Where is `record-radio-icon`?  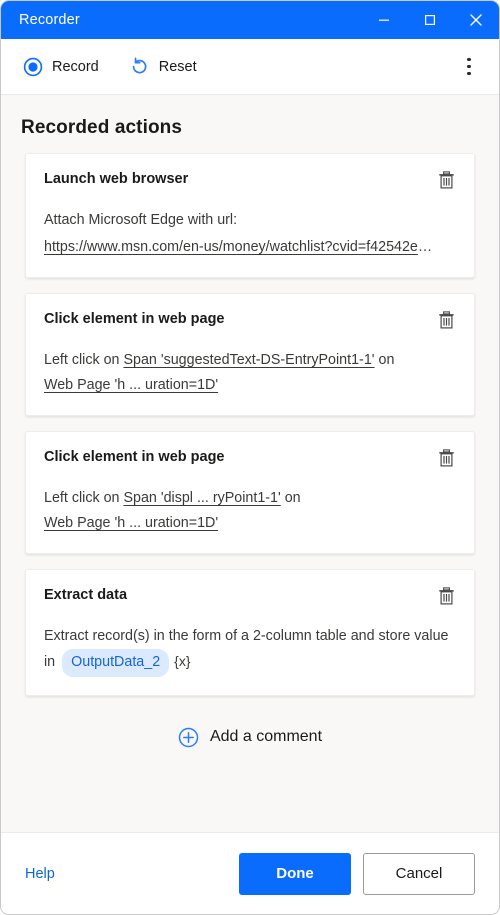
record-radio-icon is located at coordinates (33, 66).